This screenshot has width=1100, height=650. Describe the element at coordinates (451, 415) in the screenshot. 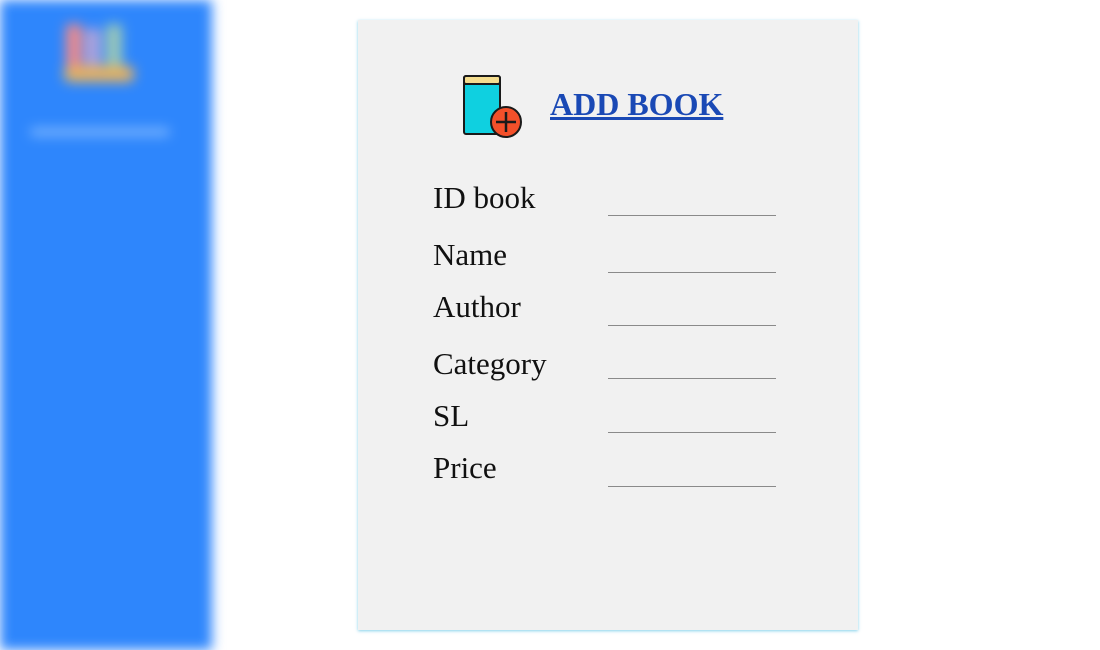

I see `field-label-sl: SL` at that location.